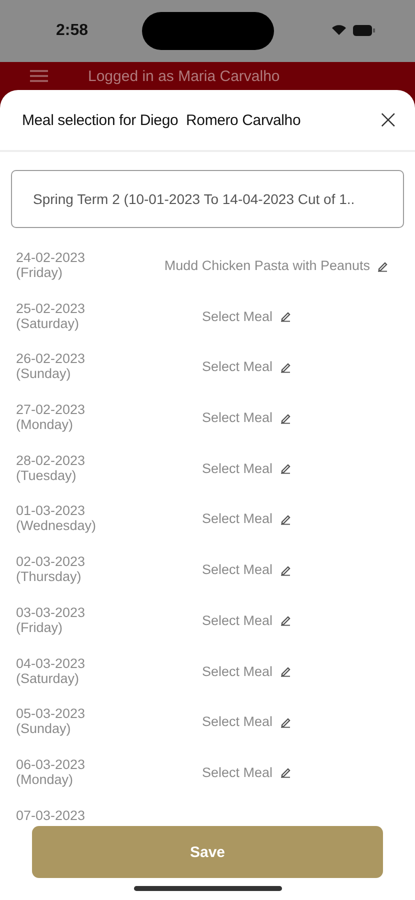 Image resolution: width=415 pixels, height=900 pixels. Describe the element at coordinates (51, 815) in the screenshot. I see `date-label: 07-03-2023` at that location.